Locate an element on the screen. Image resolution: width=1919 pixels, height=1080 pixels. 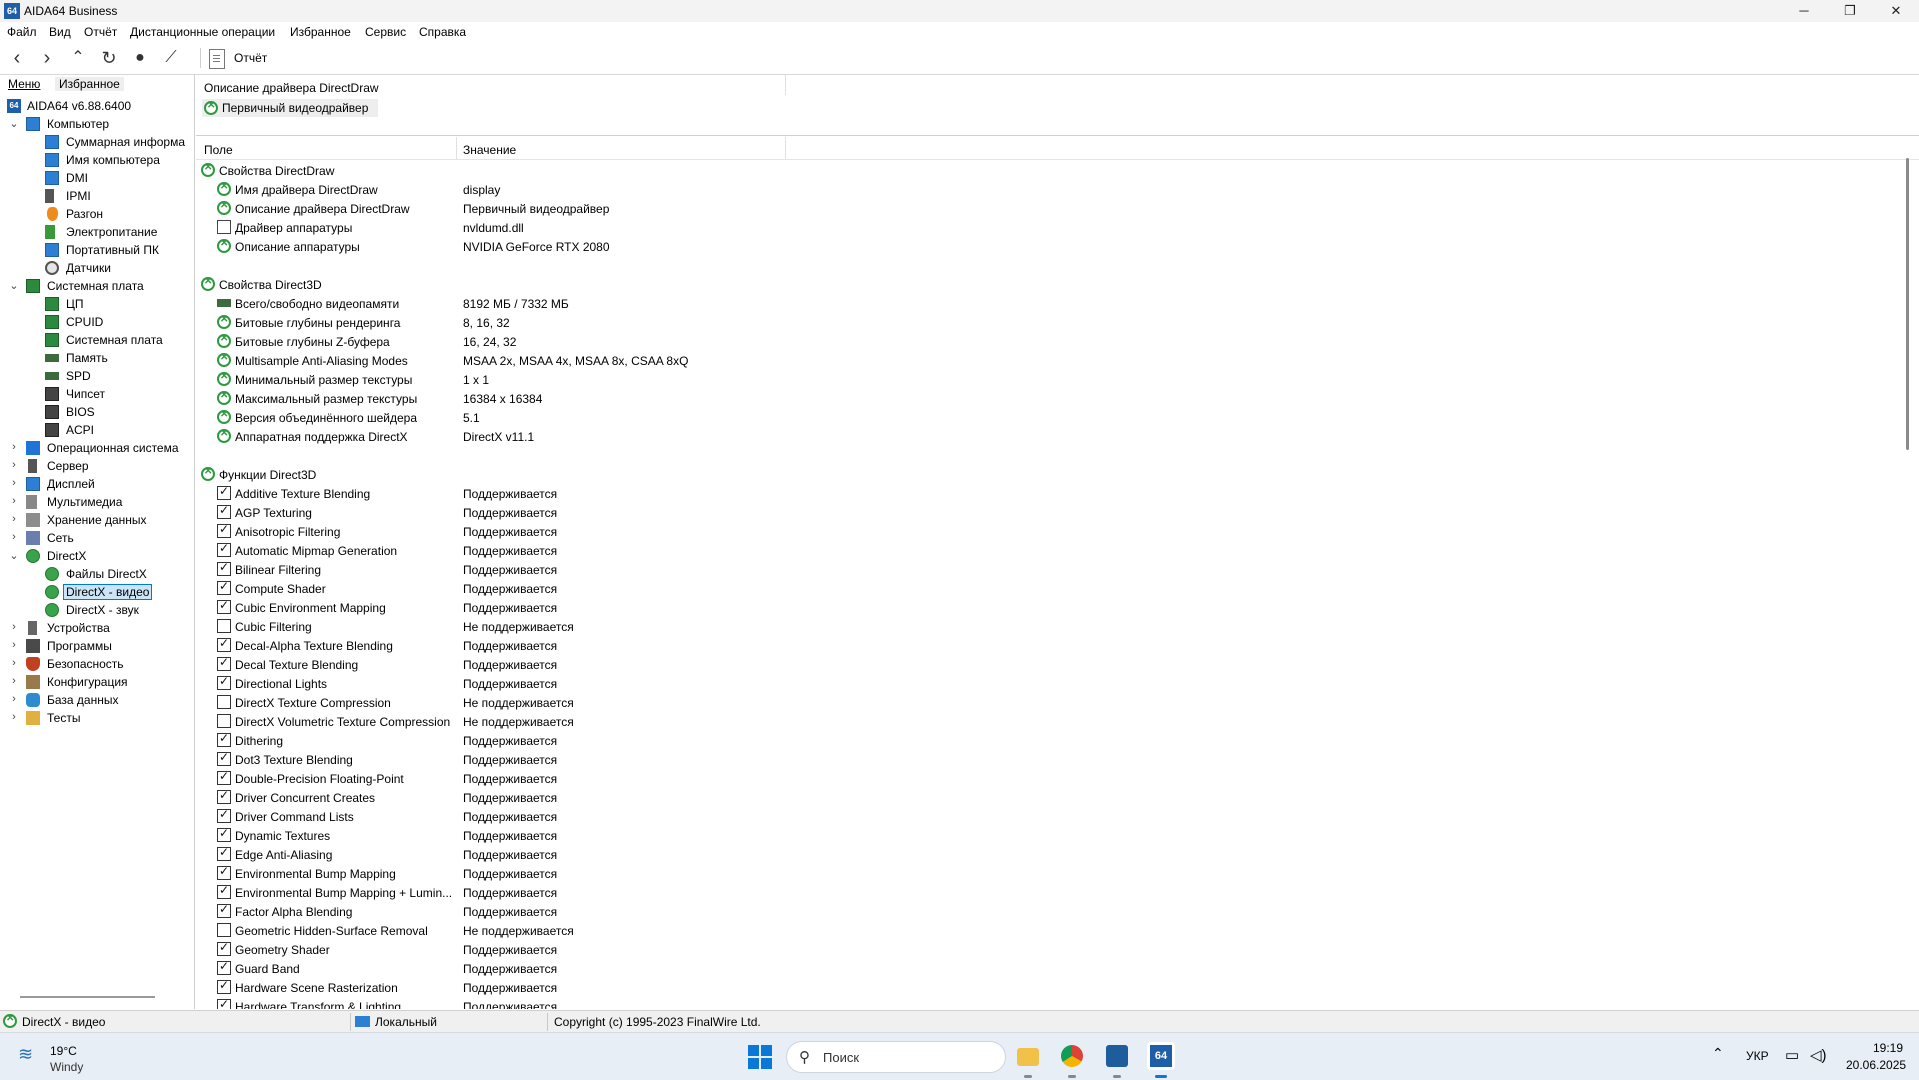
tab-menu: Меню is located at coordinates (24, 84).